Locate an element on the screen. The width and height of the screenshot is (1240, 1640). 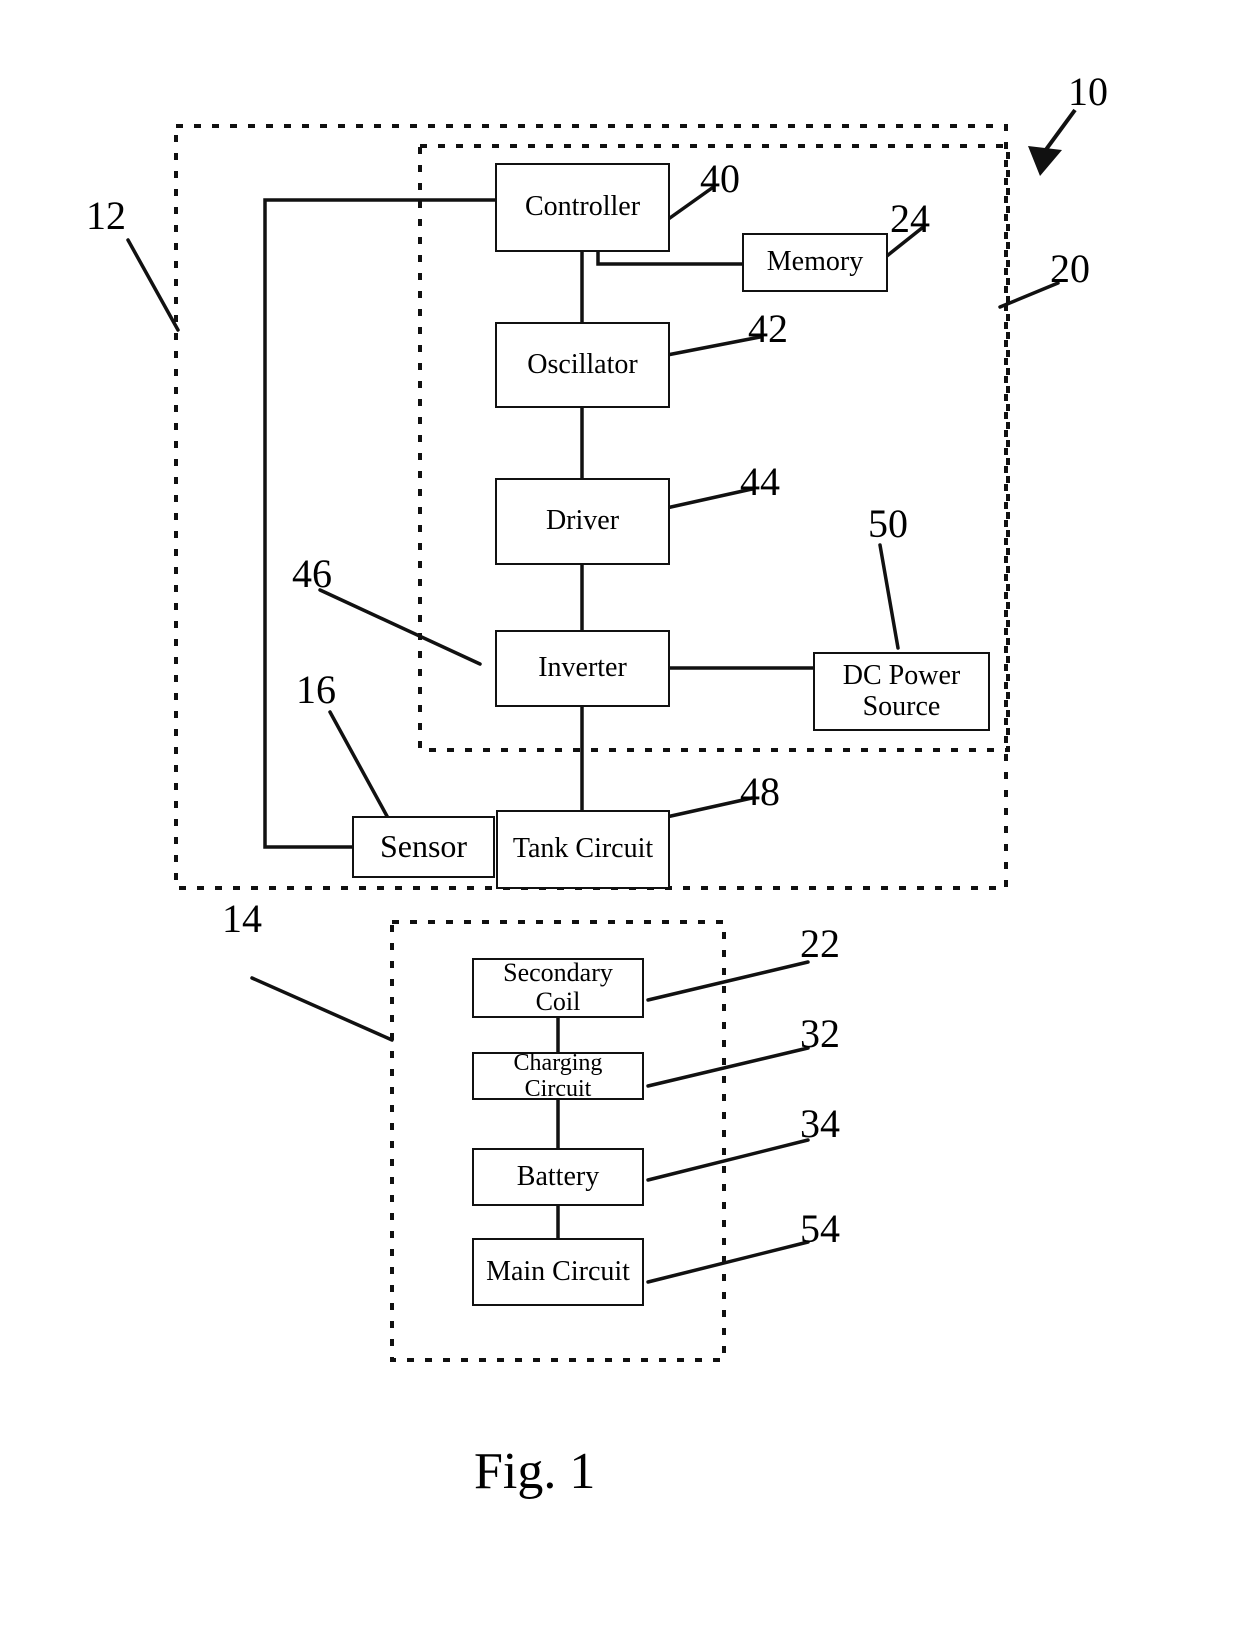
callout-32: 32 is located at coordinates (820, 1033).